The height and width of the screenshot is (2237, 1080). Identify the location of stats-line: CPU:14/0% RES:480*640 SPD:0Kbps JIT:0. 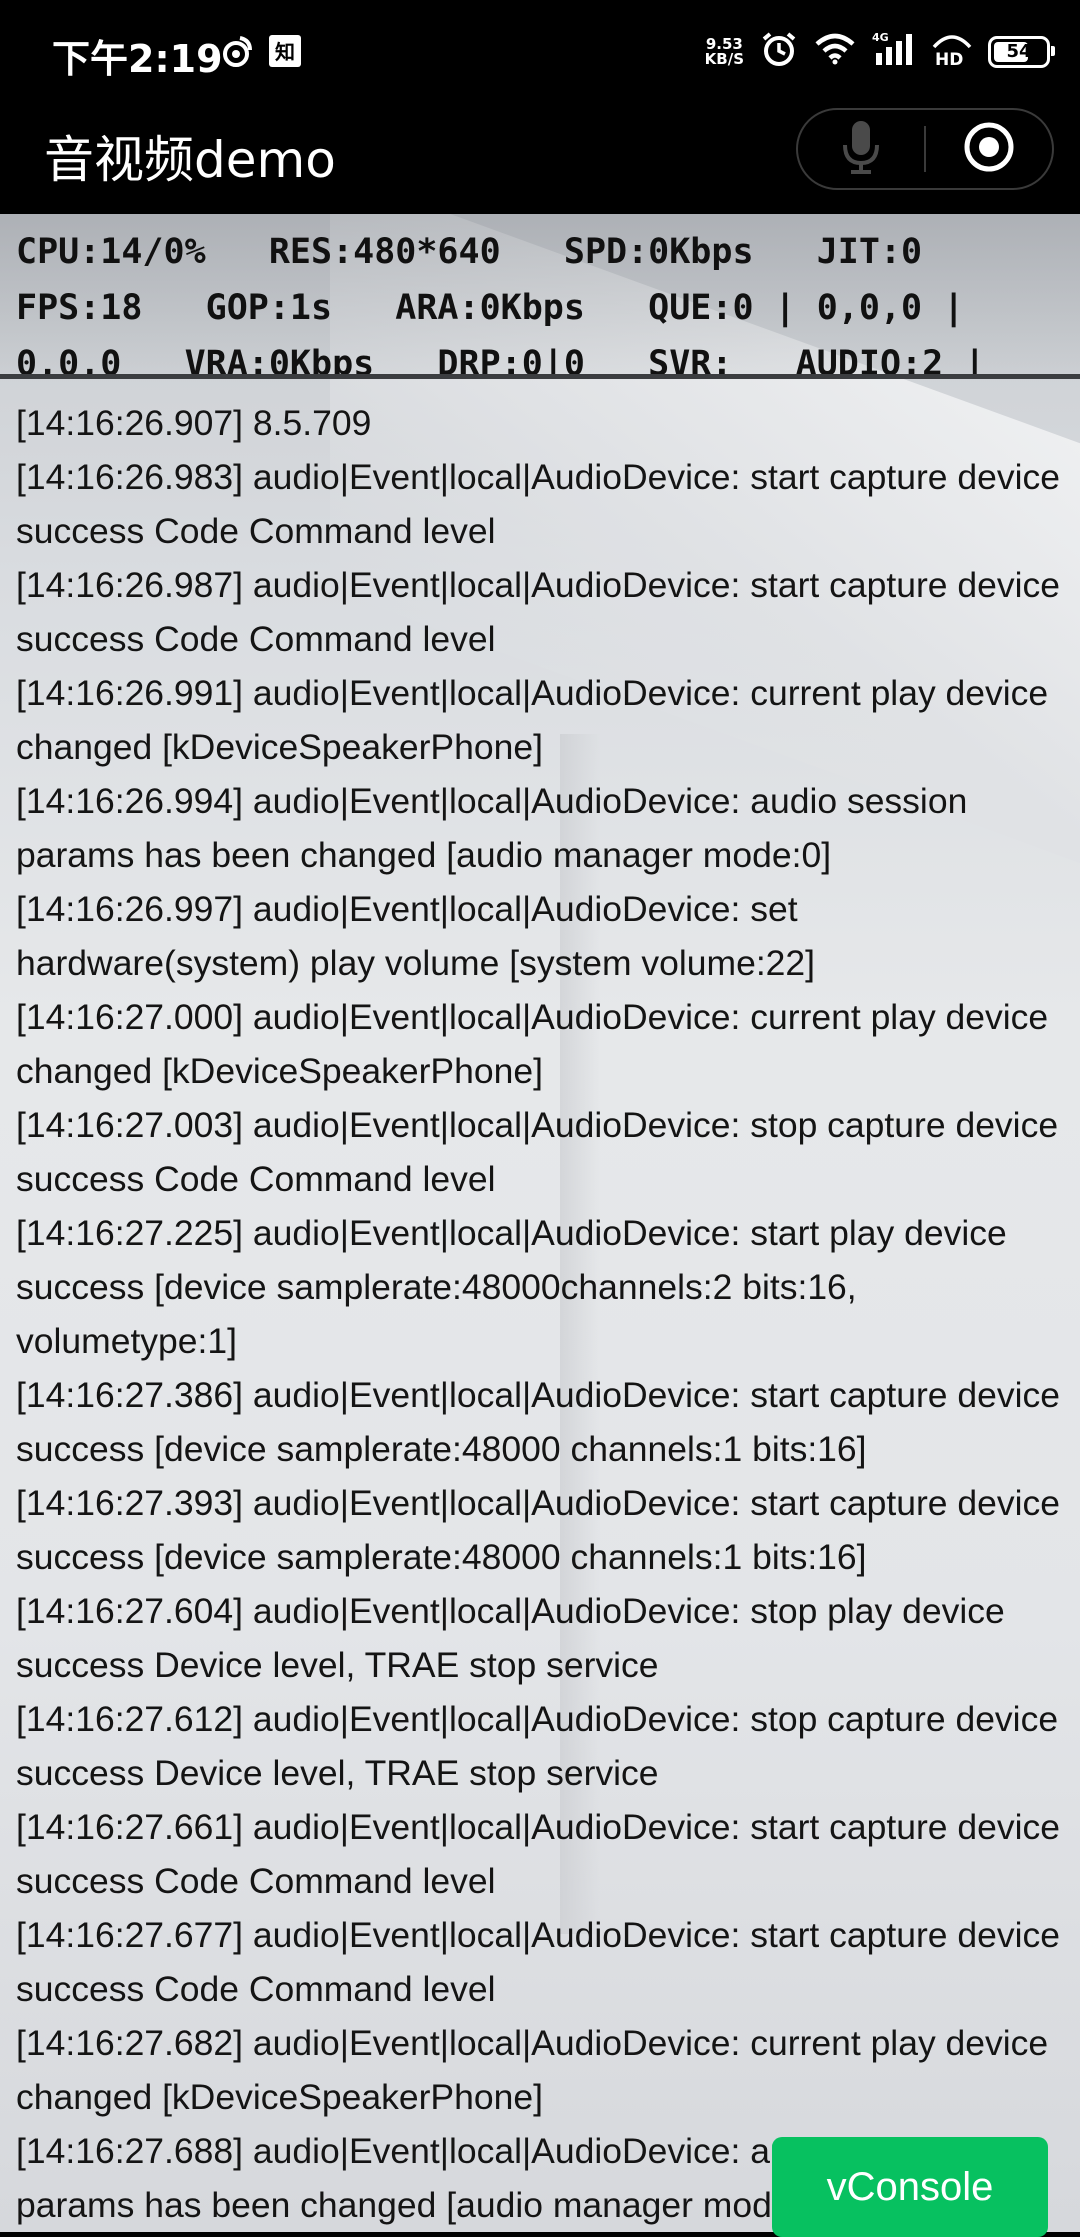
(469, 252).